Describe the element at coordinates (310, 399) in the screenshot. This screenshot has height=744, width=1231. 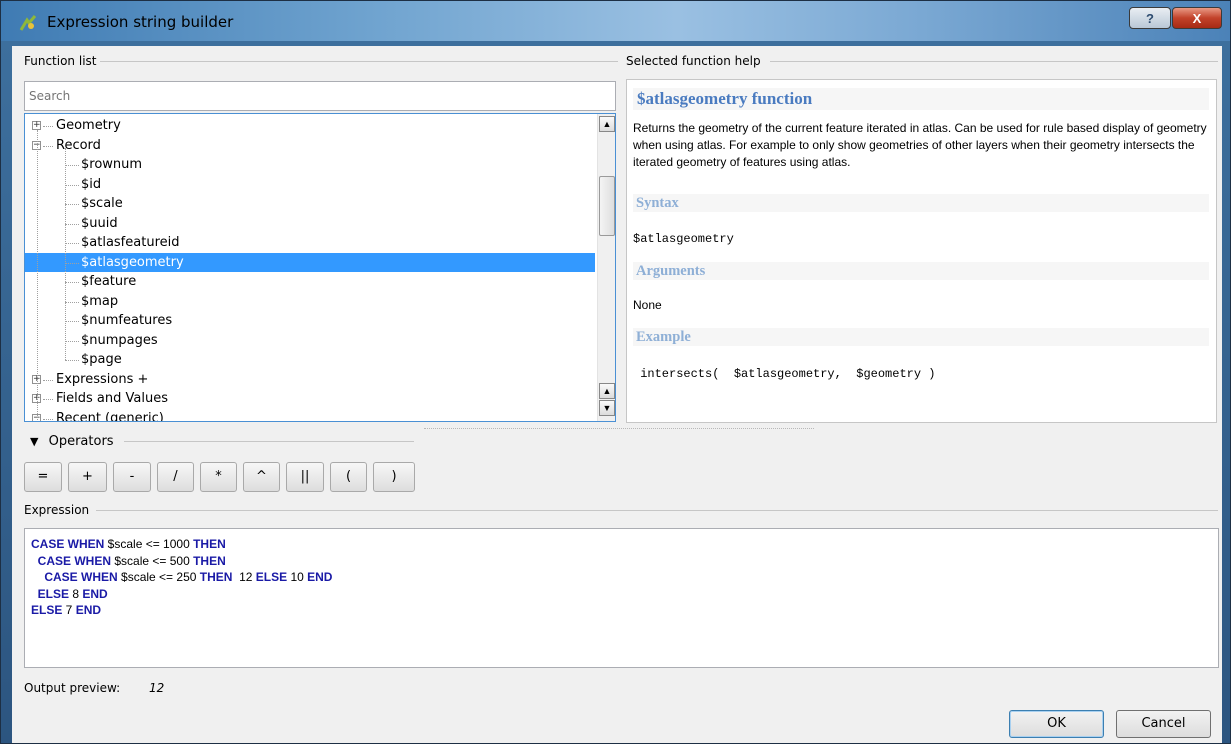
I see `tree-item: + Fields and Values` at that location.